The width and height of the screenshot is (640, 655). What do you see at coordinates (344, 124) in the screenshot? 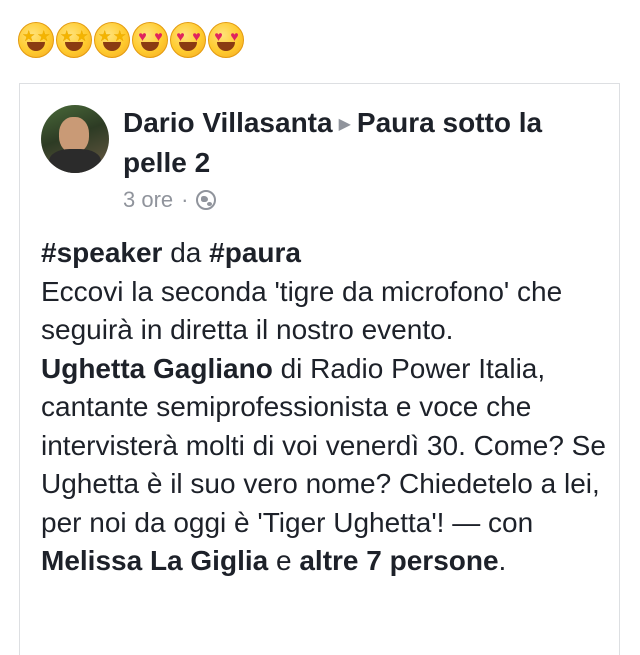
I see `triangle-right-icon: ▶` at bounding box center [344, 124].